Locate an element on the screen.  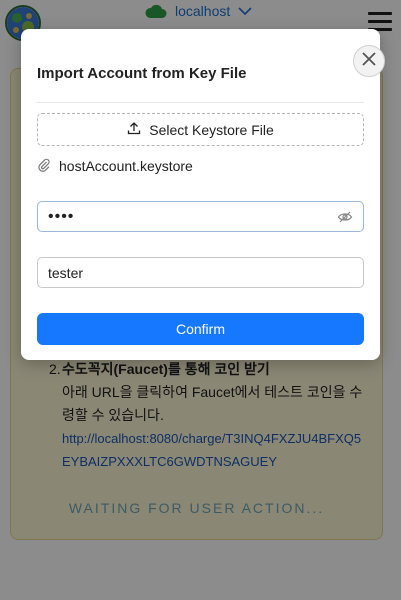
upload-icon is located at coordinates (134, 129).